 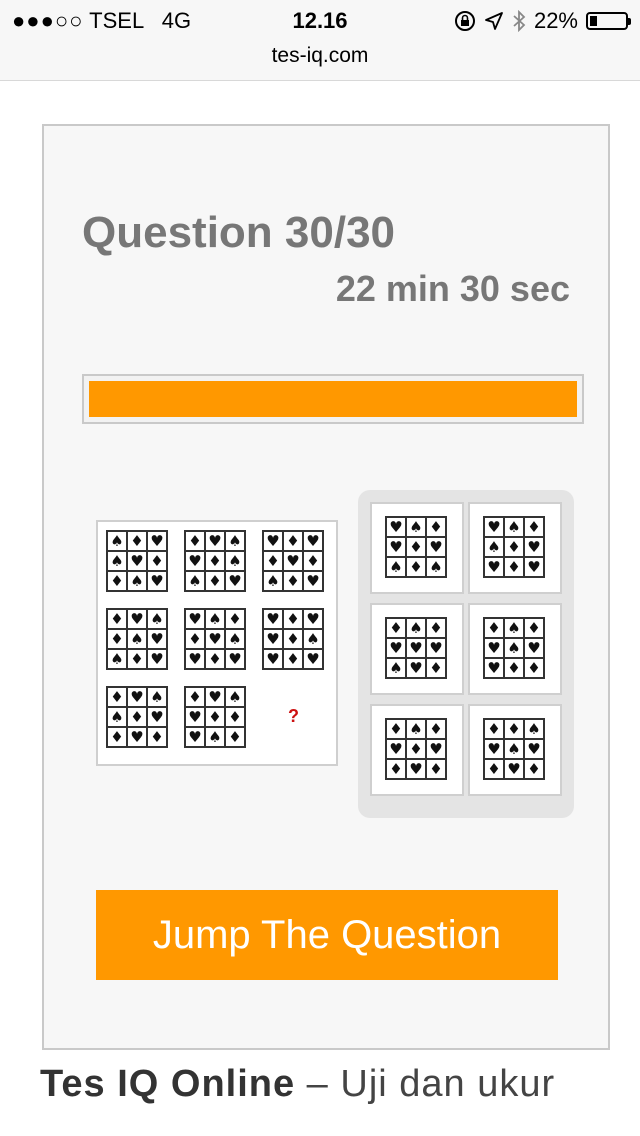 What do you see at coordinates (215, 639) in the screenshot?
I see `puzzle-cell: ♥ ♠ ♦ ♦ ♥ ♠ ♥ ♦ ♥` at bounding box center [215, 639].